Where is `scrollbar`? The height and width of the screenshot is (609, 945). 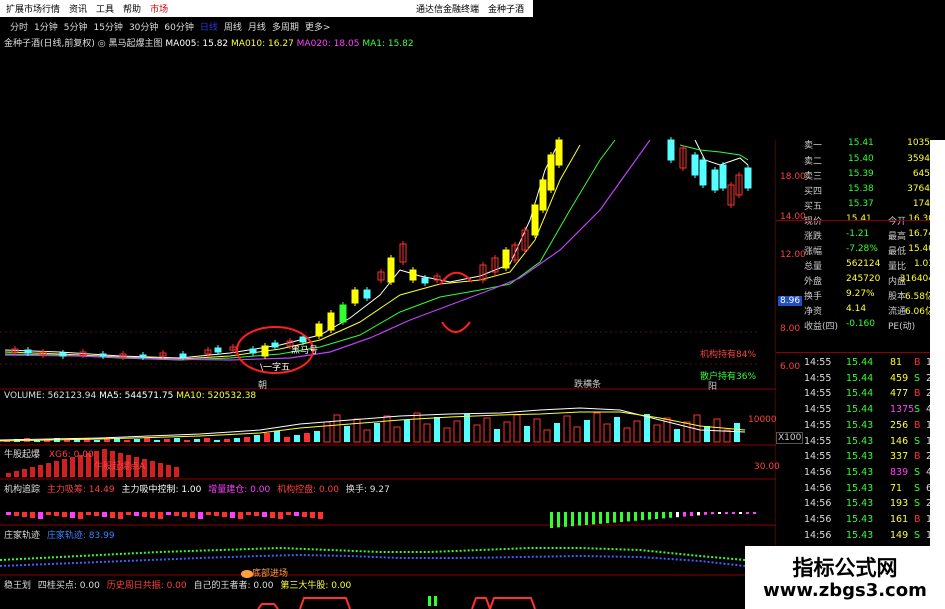
scrollbar is located at coordinates (937, 374).